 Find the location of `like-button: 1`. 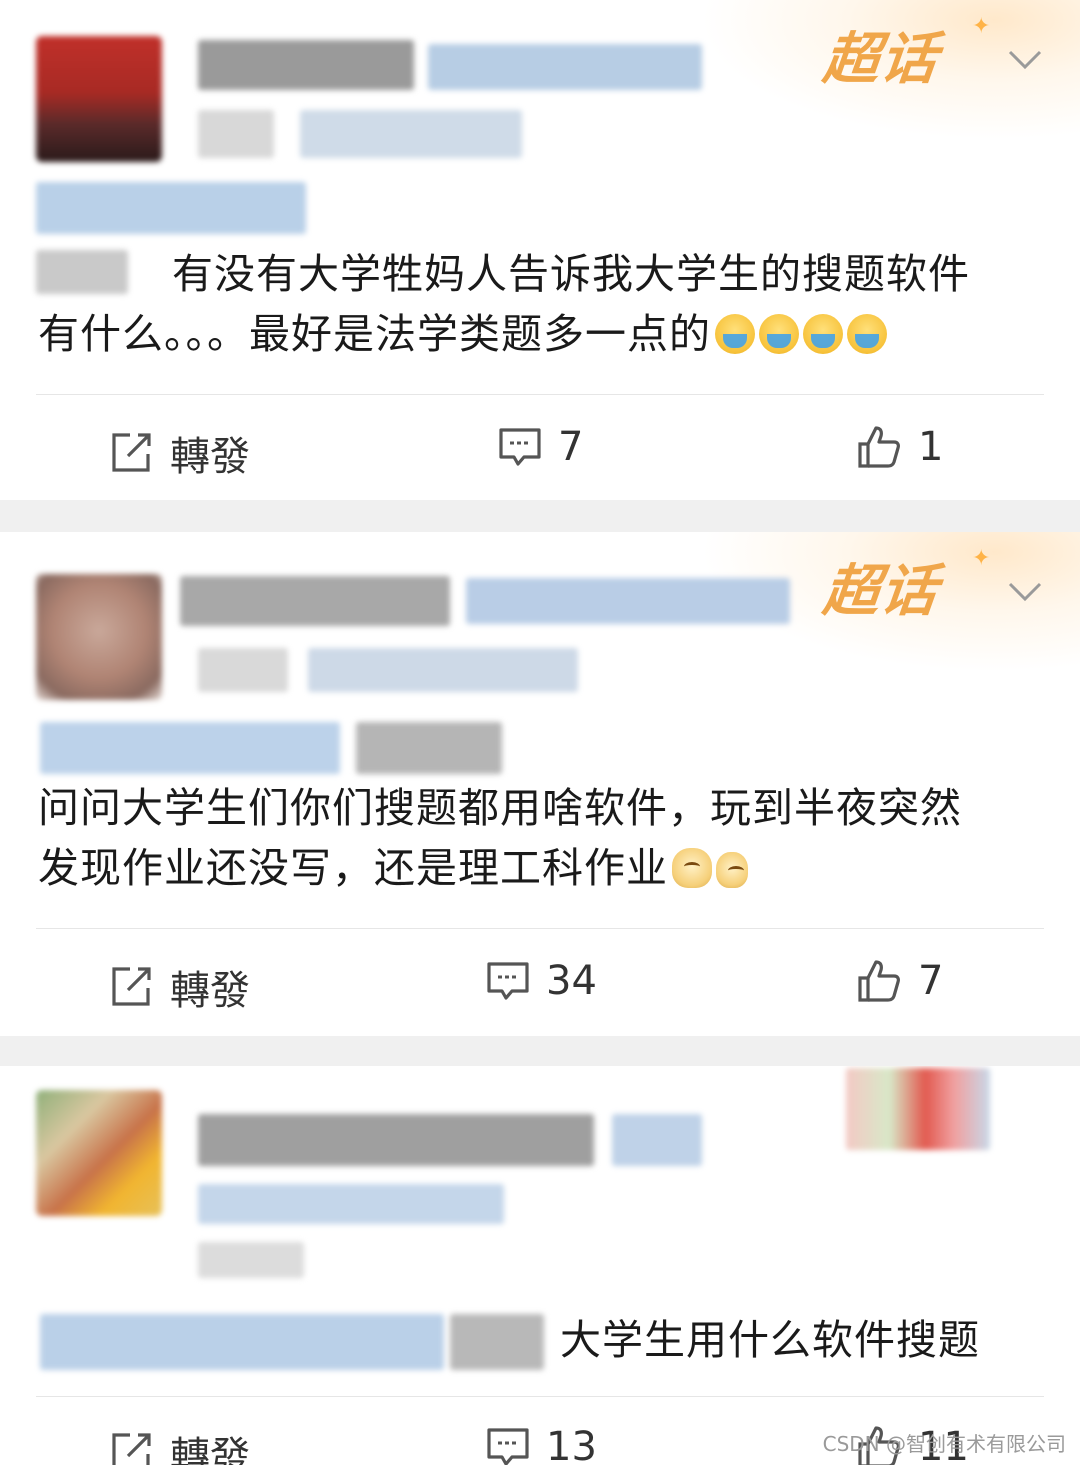

like-button: 1 is located at coordinates (899, 447).